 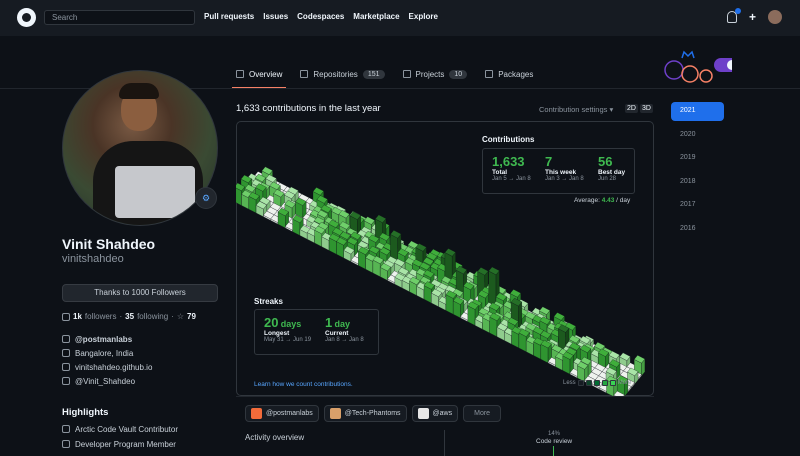 What do you see at coordinates (129, 316) in the screenshot?
I see `following-count: 35` at bounding box center [129, 316].